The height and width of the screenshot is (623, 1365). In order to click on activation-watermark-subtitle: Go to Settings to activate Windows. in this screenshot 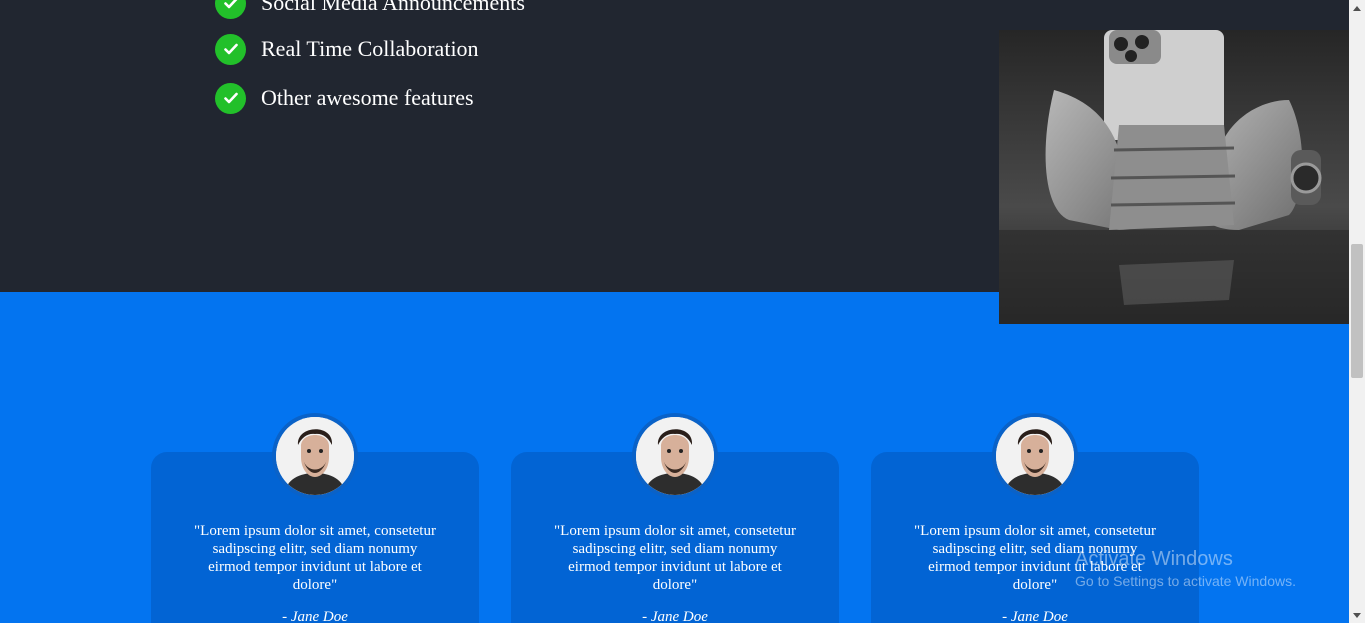, I will do `click(1185, 581)`.